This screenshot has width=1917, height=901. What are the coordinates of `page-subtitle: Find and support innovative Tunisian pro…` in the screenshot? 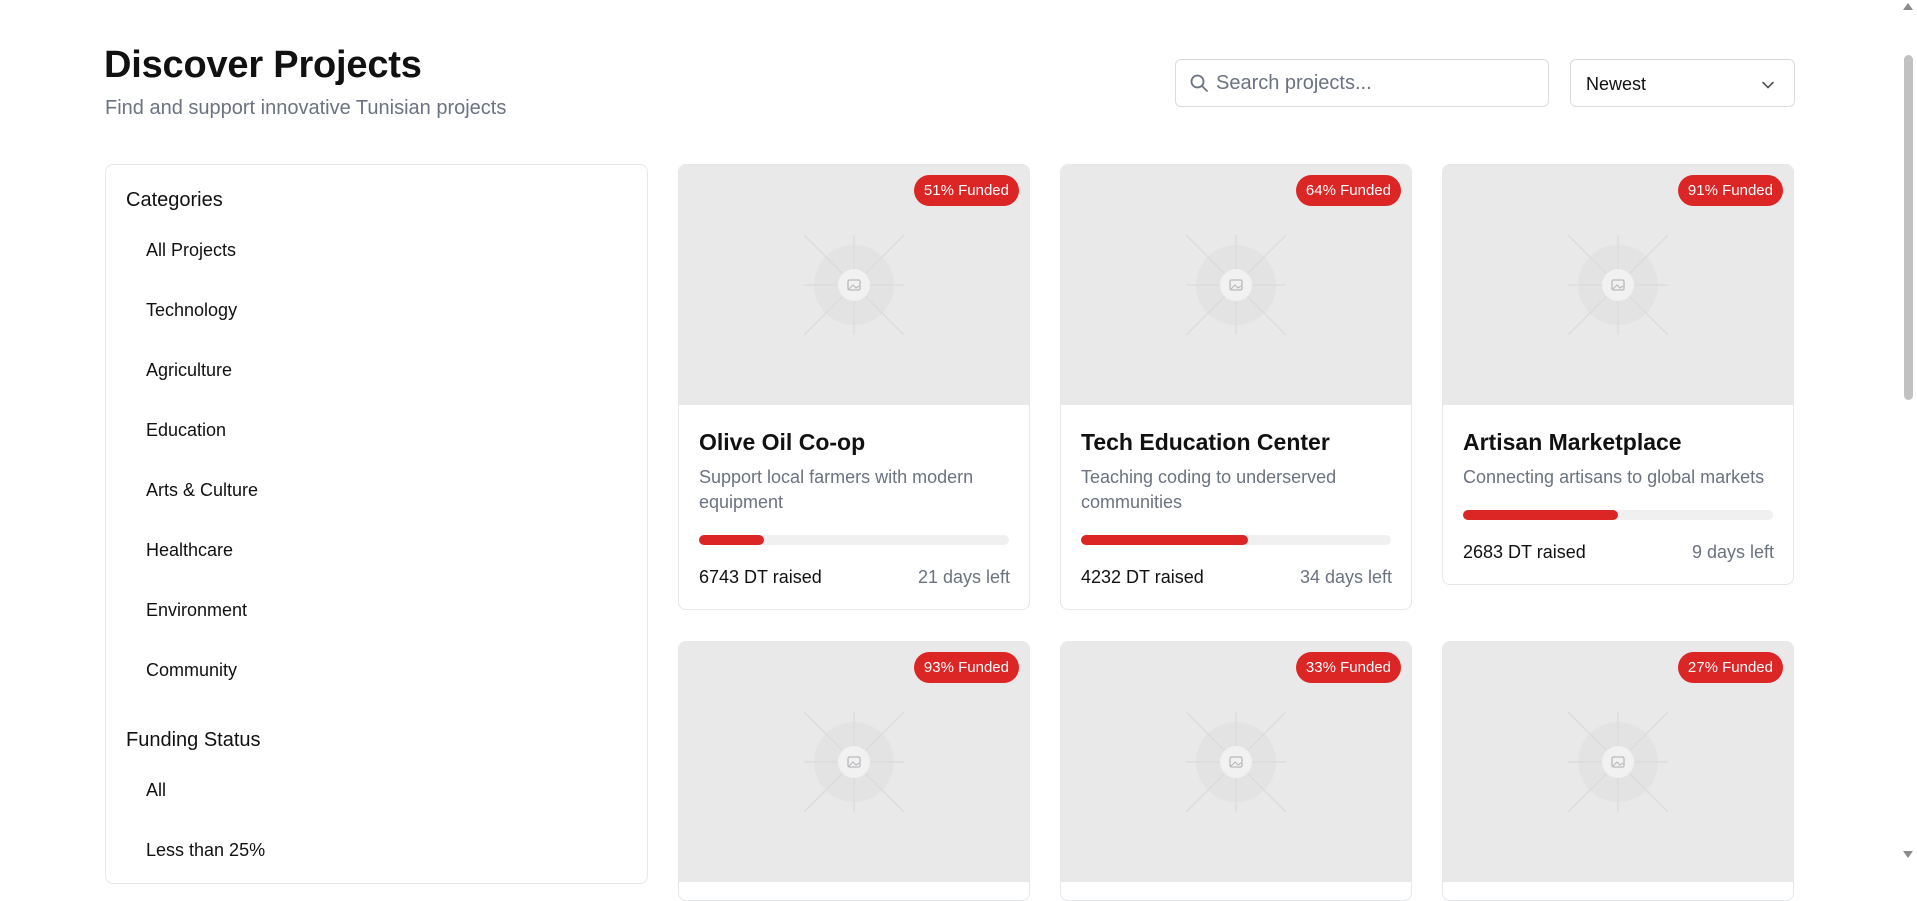 It's located at (306, 108).